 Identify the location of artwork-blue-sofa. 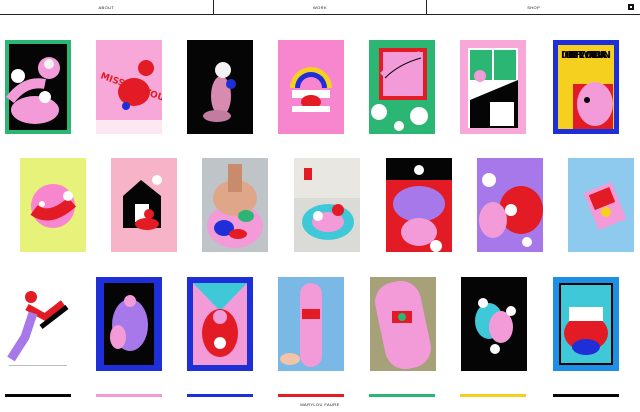
(586, 324).